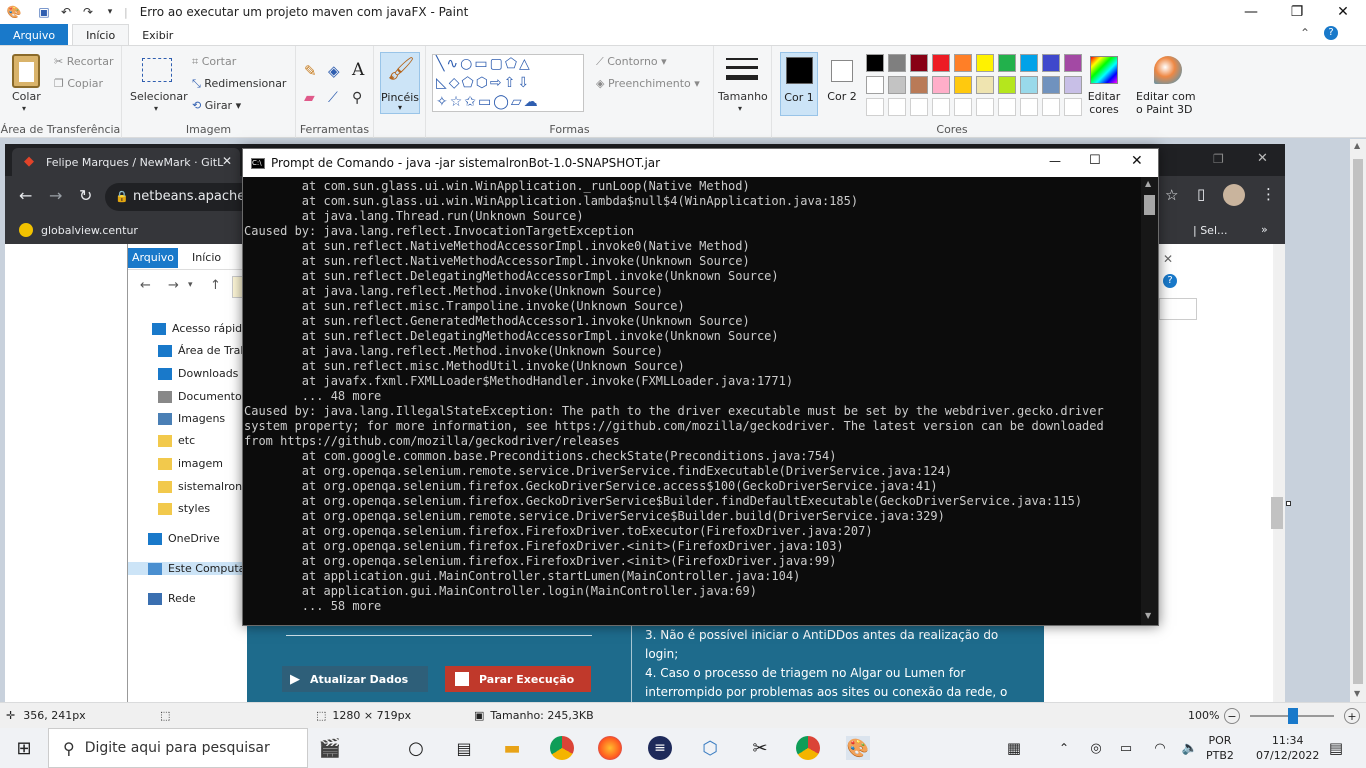 The height and width of the screenshot is (768, 1366). Describe the element at coordinates (333, 98) in the screenshot. I see `color-picker-icon: ⟋` at that location.